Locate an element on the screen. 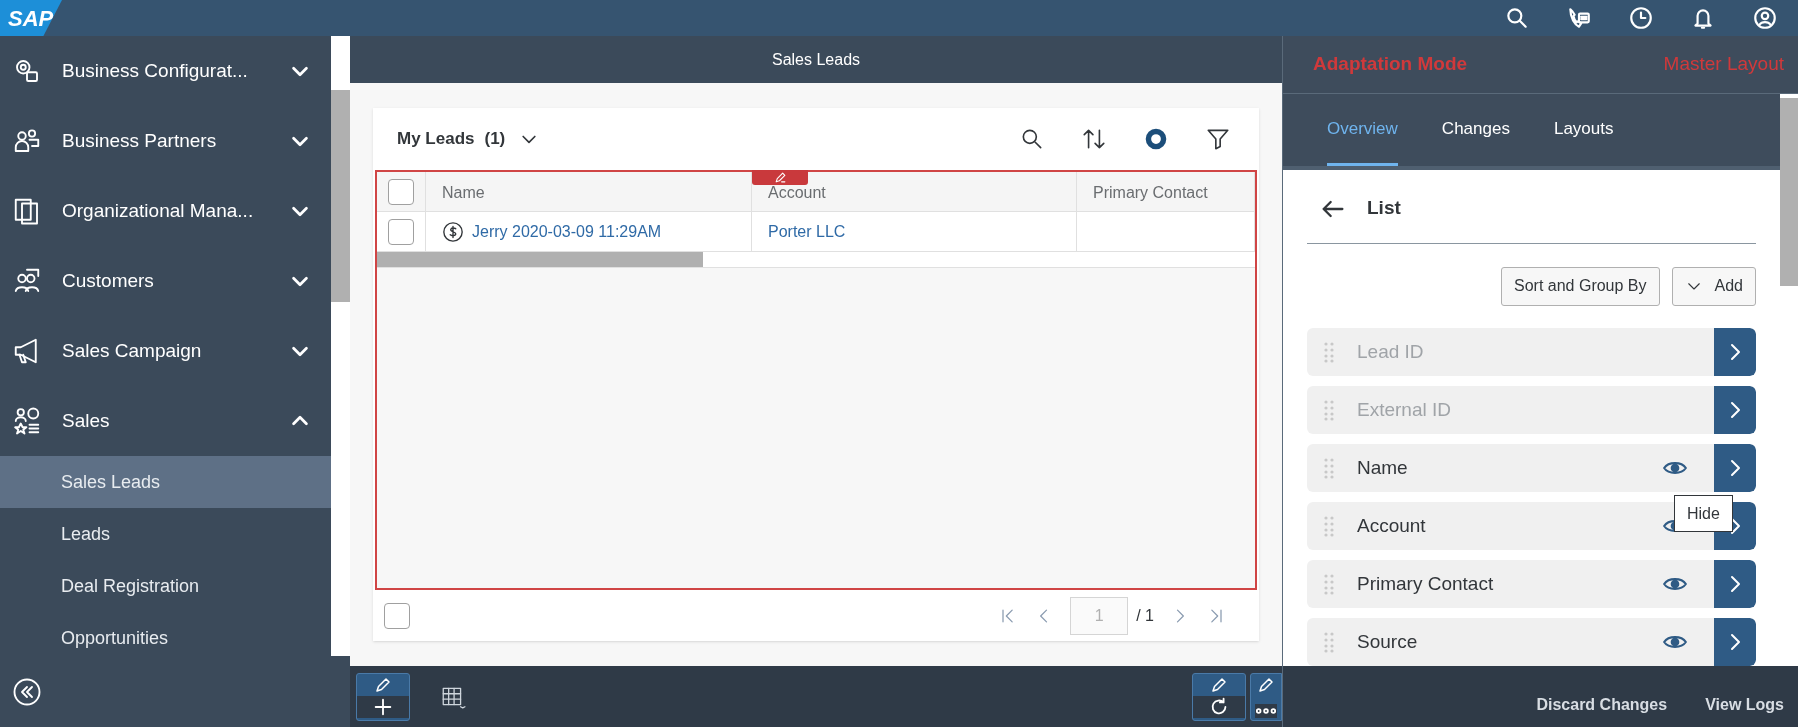 This screenshot has height=727, width=1798. refresh-edit-button is located at coordinates (1219, 696).